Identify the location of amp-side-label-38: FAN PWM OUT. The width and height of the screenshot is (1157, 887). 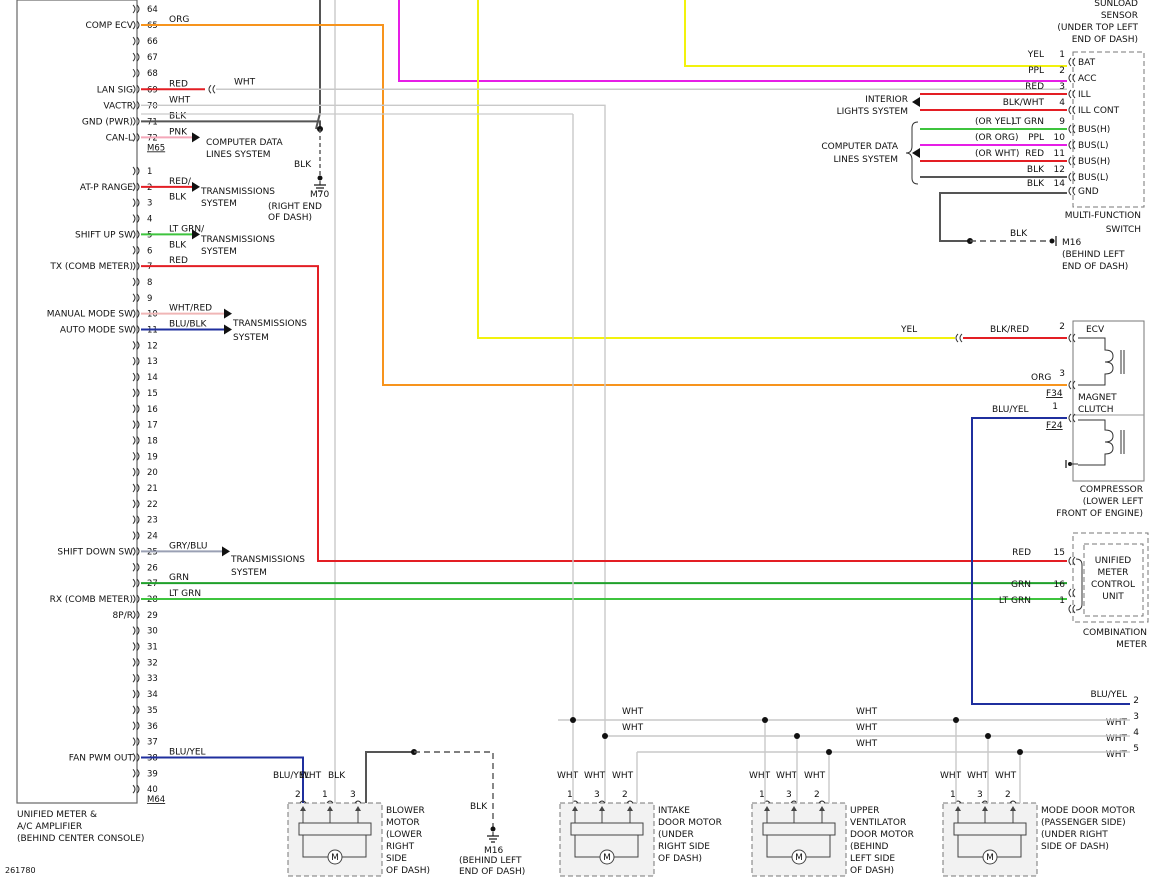
(101, 758).